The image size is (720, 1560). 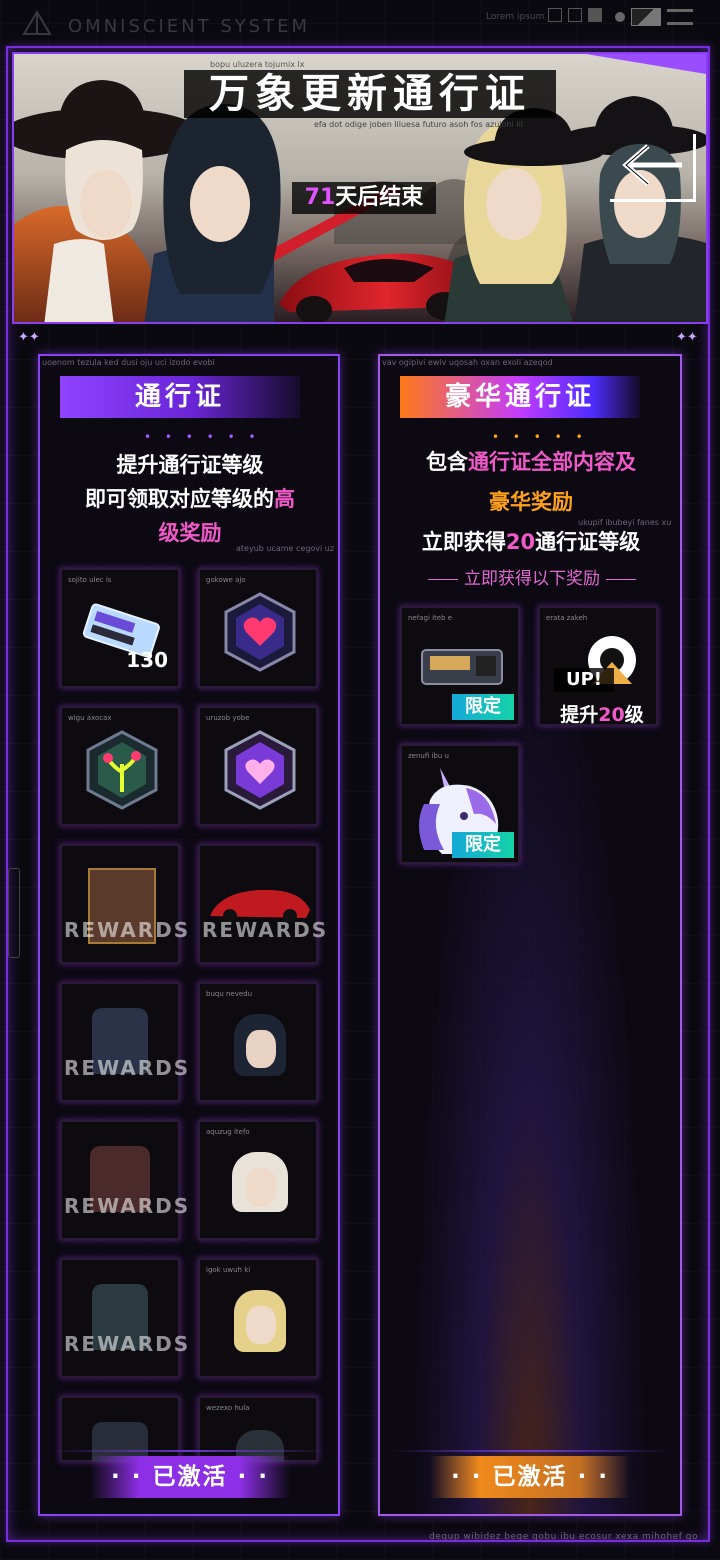 What do you see at coordinates (189, 26) in the screenshot?
I see `system-title: OMNISCIENT SYSTEM` at bounding box center [189, 26].